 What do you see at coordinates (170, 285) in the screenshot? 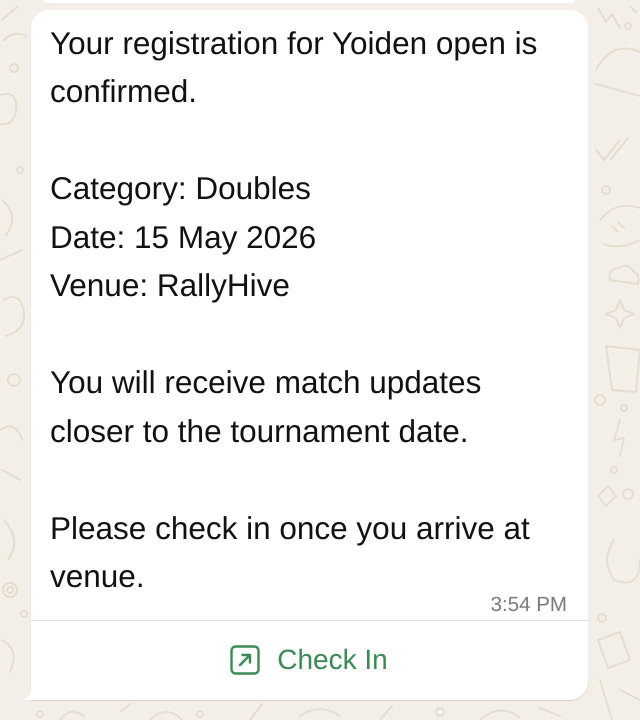
I see `message-text: Venue: RallyHive` at bounding box center [170, 285].